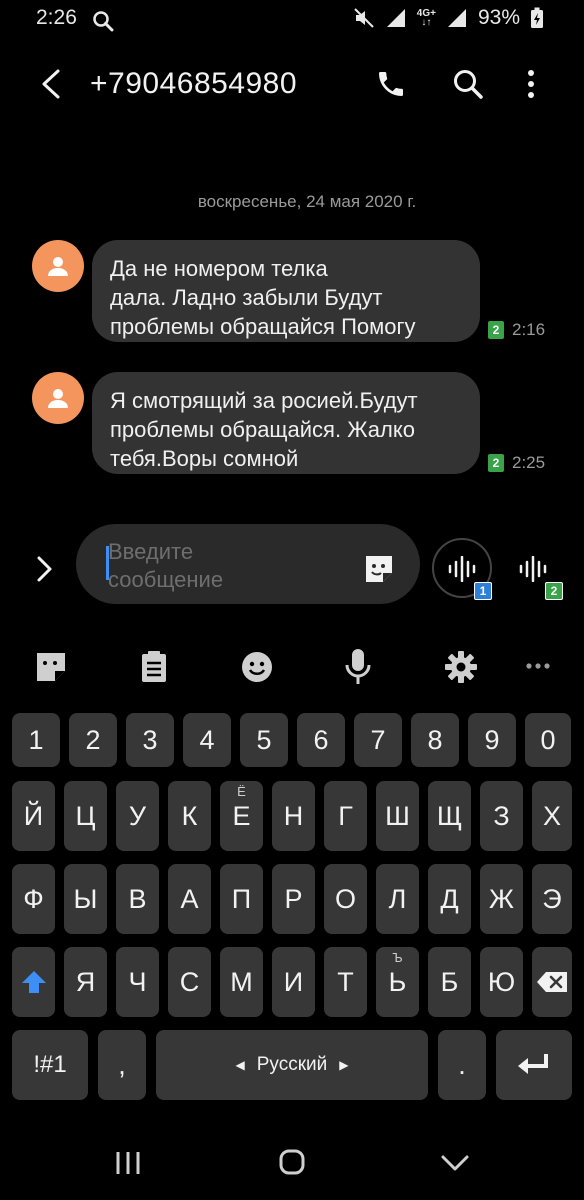 This screenshot has width=584, height=1200. I want to click on enter-icon, so click(533, 1064).